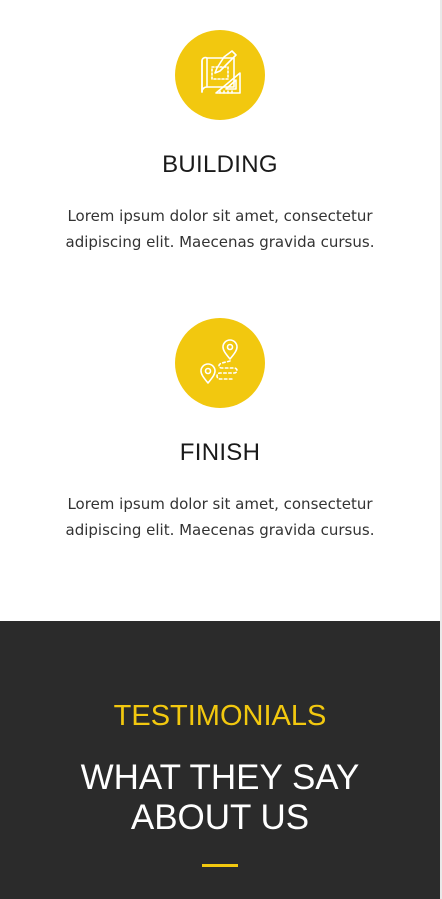 Image resolution: width=442 pixels, height=899 pixels. Describe the element at coordinates (220, 797) in the screenshot. I see `testimonials-heading: WHAT THEY SAY ABOUT US` at that location.